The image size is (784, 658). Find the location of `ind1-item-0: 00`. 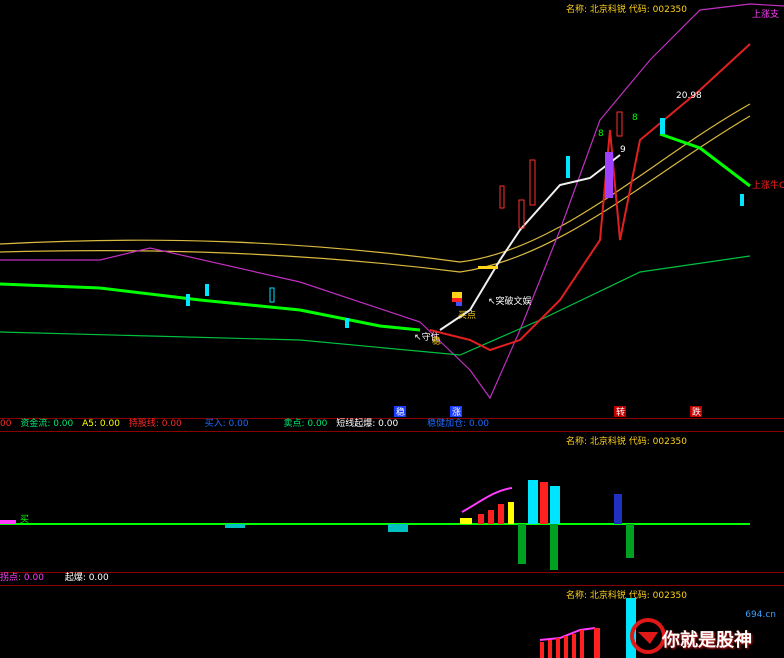

ind1-item-0: 00 is located at coordinates (6, 424).